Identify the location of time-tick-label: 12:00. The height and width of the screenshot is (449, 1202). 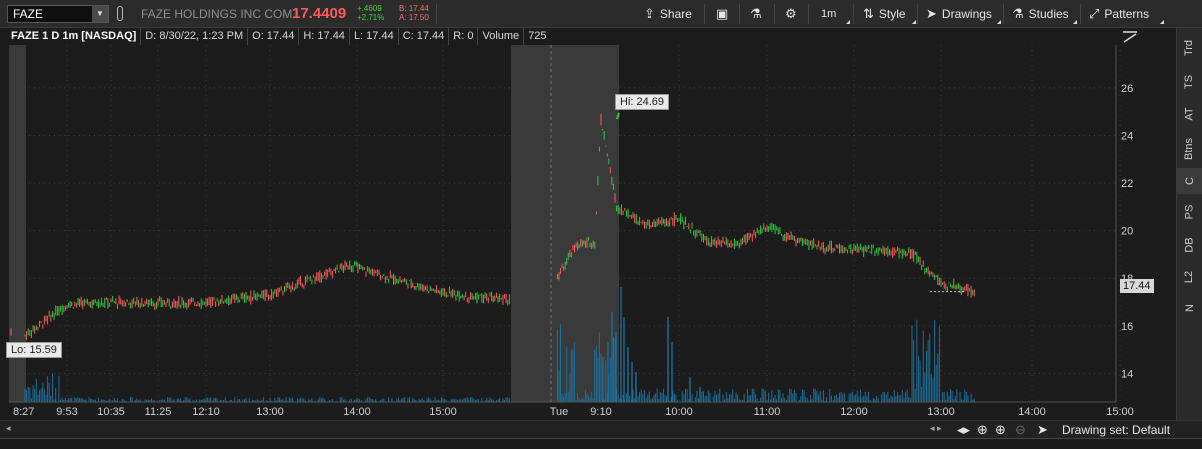
(854, 412).